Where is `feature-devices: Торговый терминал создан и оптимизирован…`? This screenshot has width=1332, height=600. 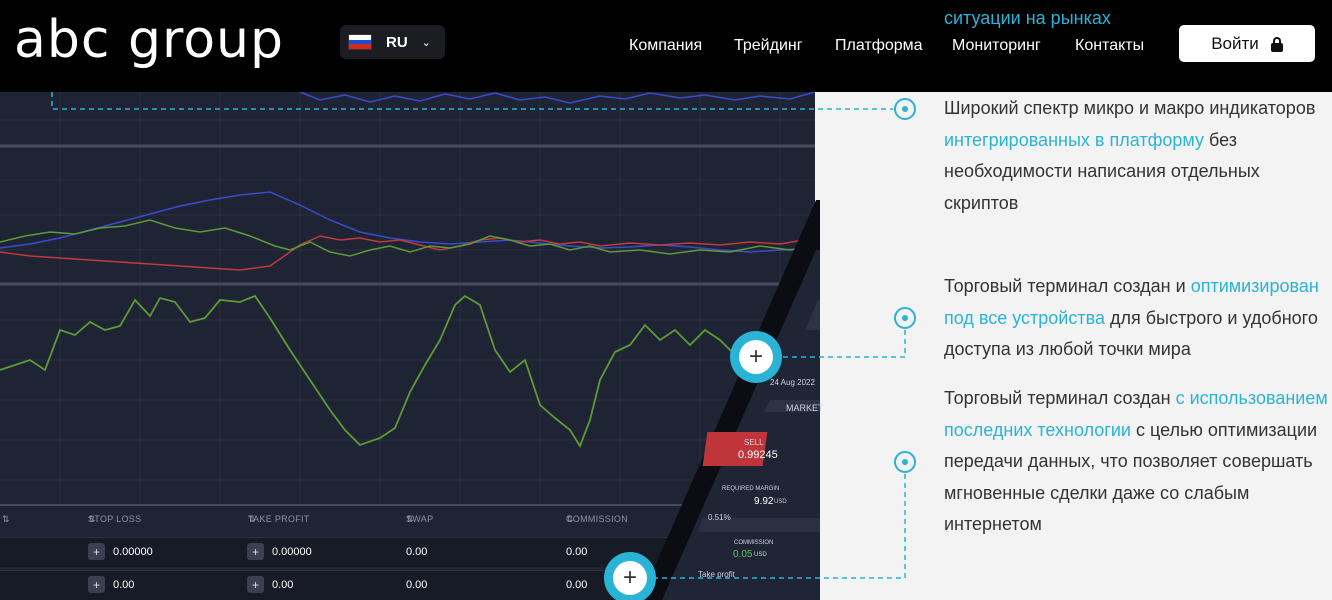
feature-devices: Торговый терминал создан и оптимизирован… is located at coordinates (1138, 318).